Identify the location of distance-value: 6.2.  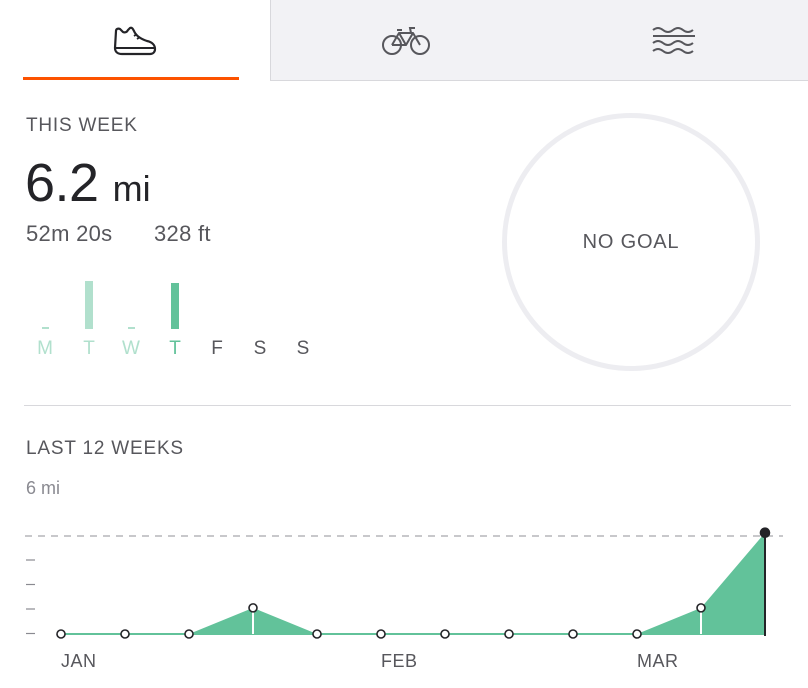
(62, 183).